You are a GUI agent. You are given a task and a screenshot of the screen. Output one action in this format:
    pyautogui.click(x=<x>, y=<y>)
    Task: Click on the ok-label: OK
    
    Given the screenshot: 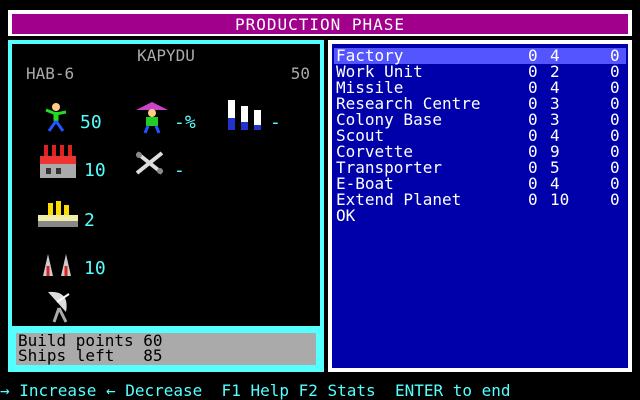 What is the action you would take?
    pyautogui.click(x=346, y=215)
    